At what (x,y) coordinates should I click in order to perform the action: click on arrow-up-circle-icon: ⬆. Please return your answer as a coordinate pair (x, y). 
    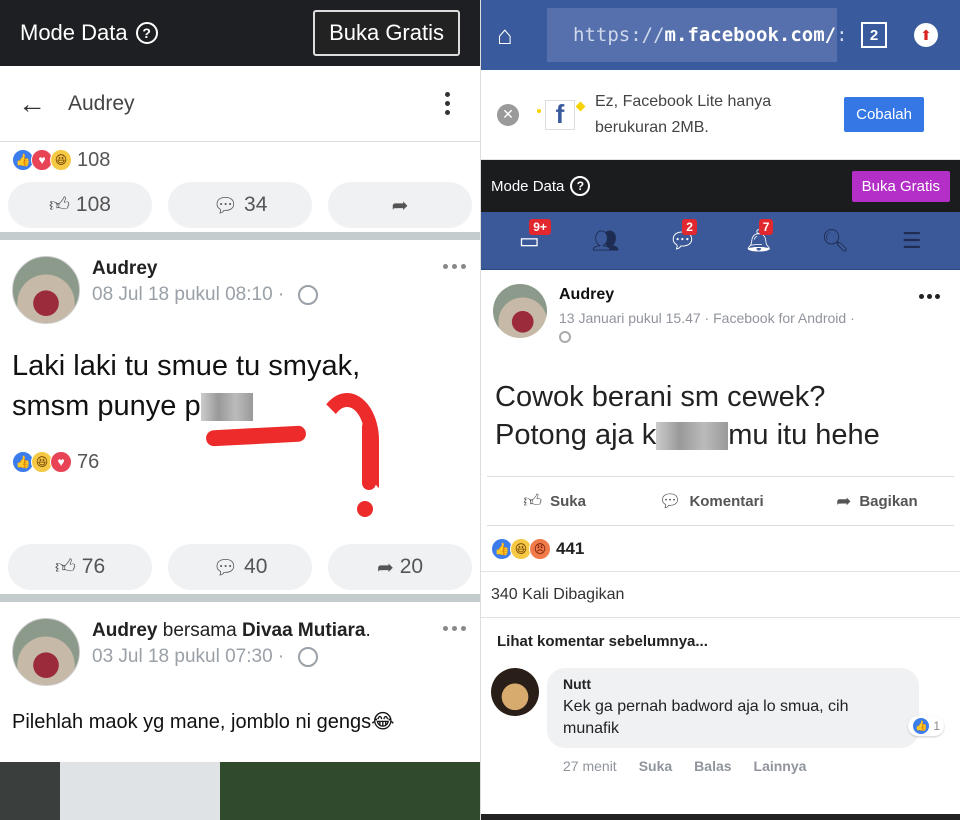
    Looking at the image, I should click on (926, 35).